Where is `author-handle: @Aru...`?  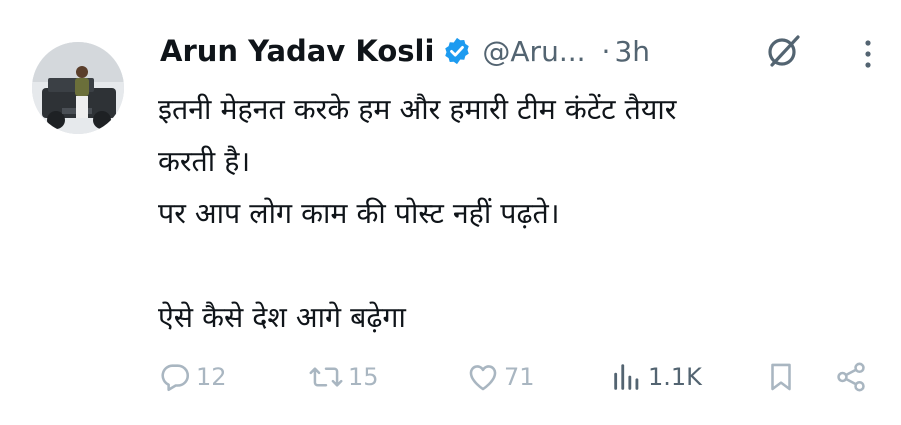 author-handle: @Aru... is located at coordinates (533, 51).